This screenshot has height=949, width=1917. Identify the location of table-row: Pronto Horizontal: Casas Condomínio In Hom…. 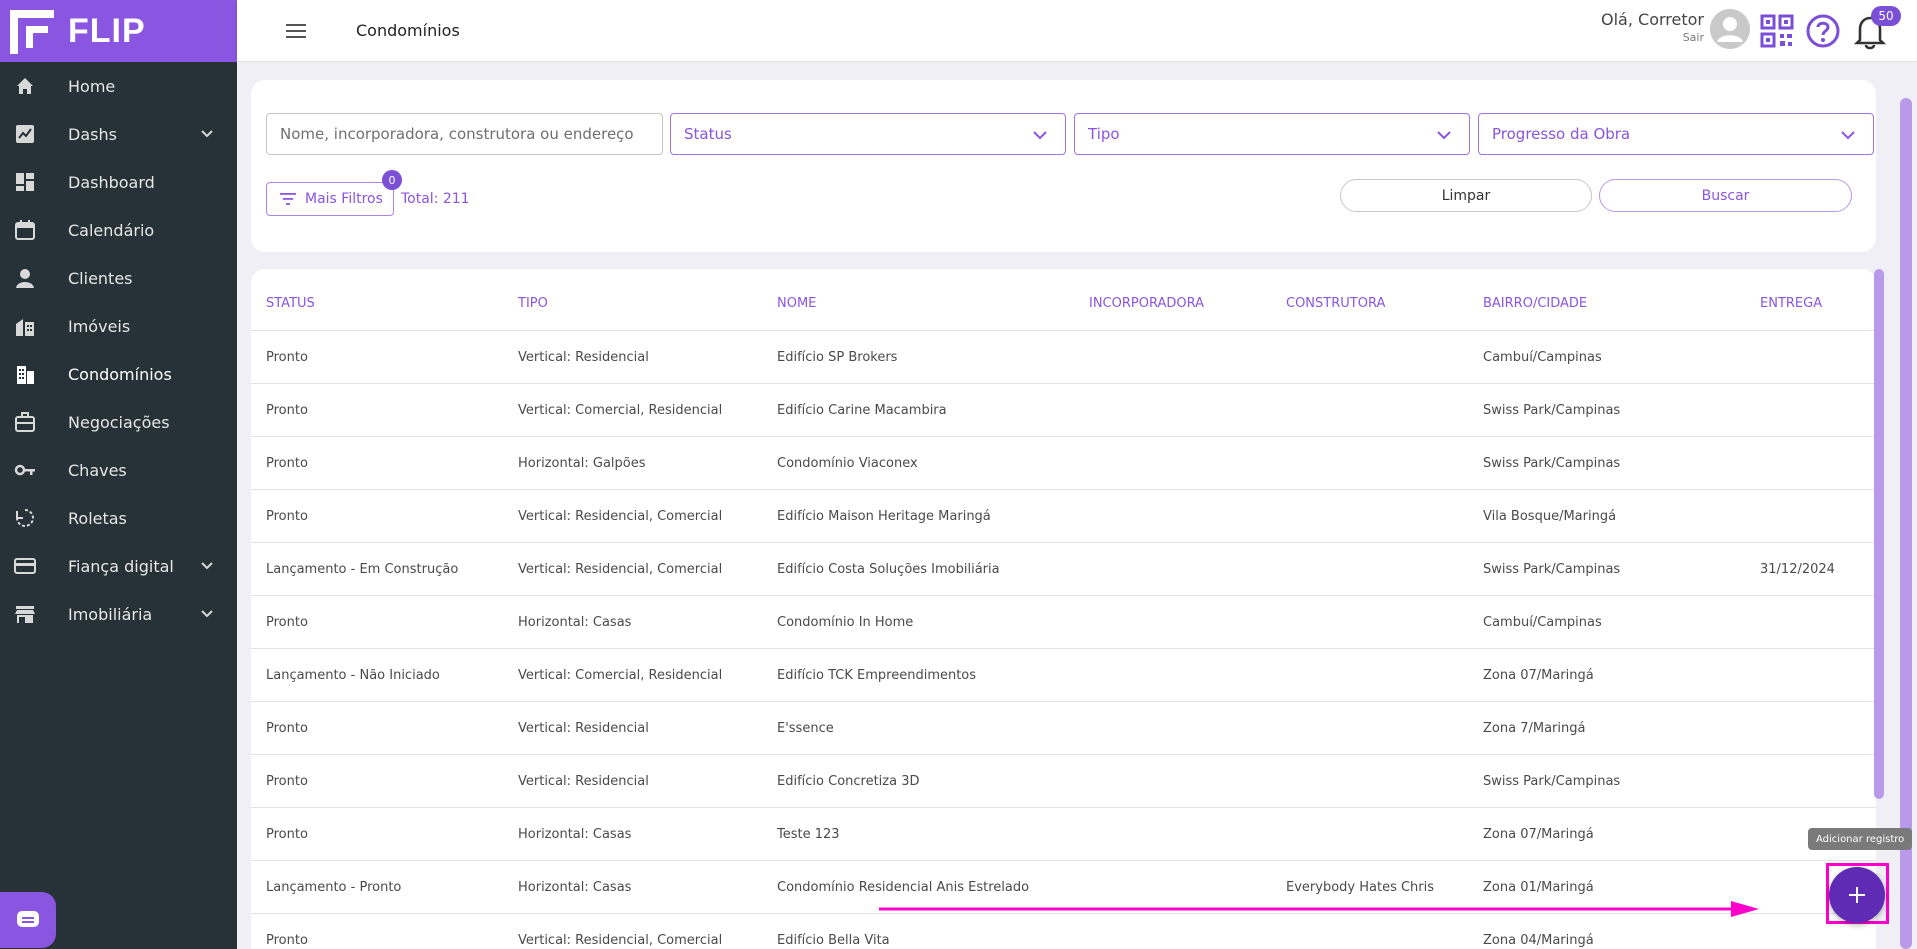
(1063, 622).